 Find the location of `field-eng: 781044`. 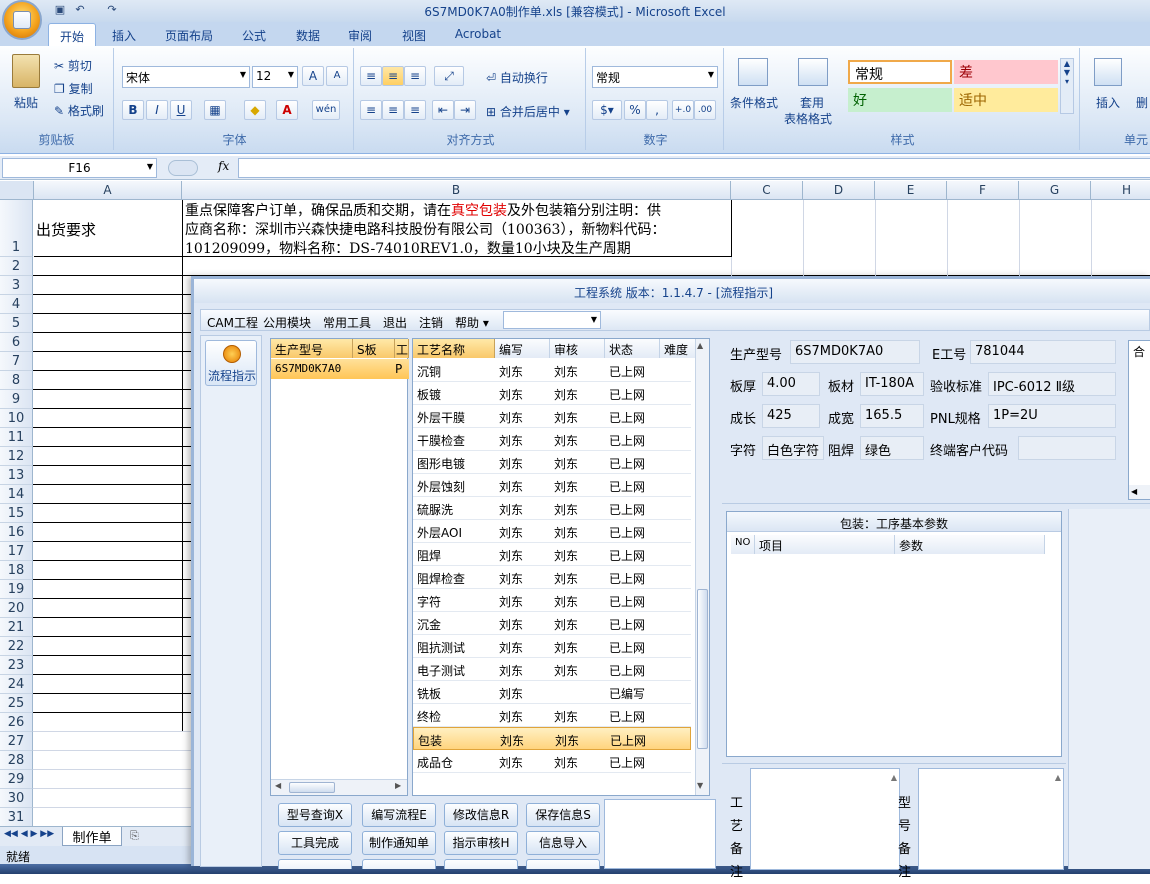

field-eng: 781044 is located at coordinates (1043, 352).